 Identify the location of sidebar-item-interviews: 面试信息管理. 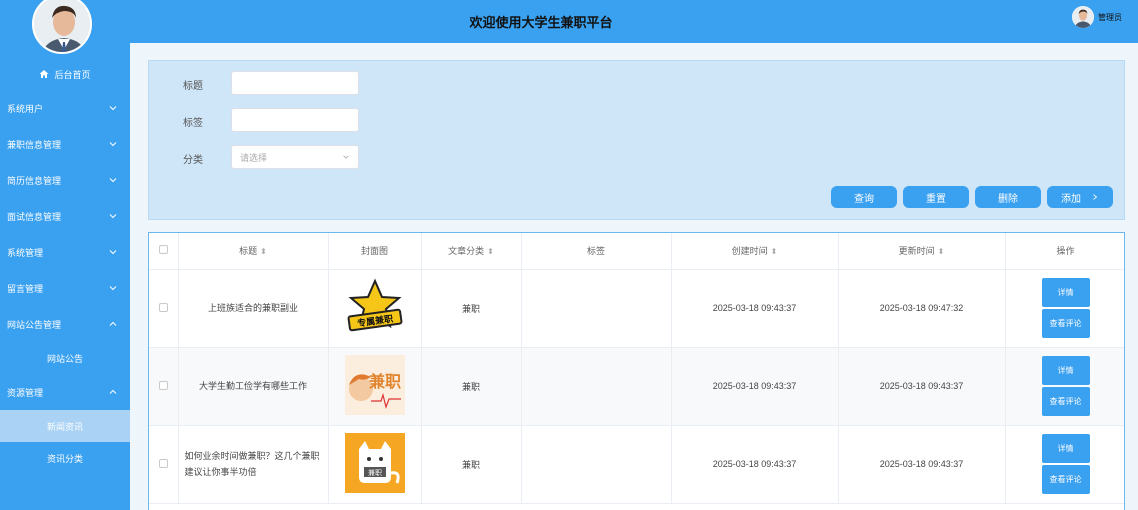
(65, 216).